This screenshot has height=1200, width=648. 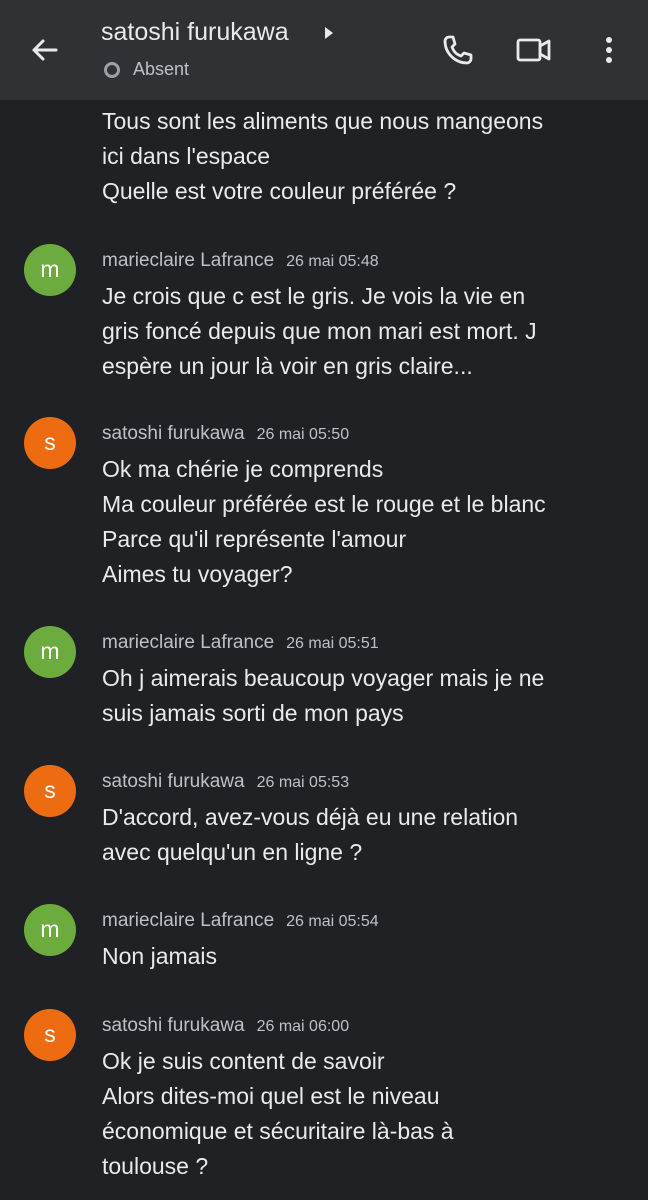 I want to click on message-meta: marieclaire Lafrance 26 mai 05:51, so click(x=240, y=643).